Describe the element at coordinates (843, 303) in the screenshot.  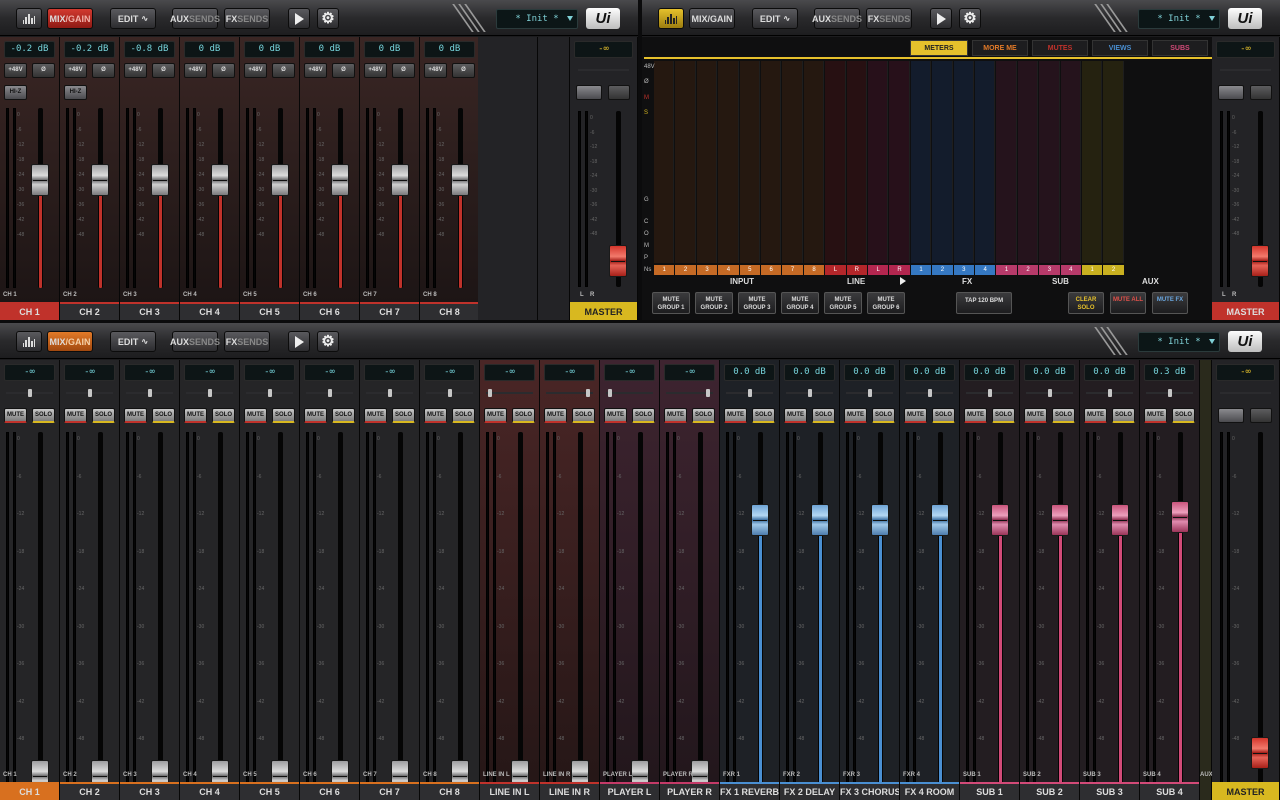
I see `mute-group-button: MUTE GROUP 5` at that location.